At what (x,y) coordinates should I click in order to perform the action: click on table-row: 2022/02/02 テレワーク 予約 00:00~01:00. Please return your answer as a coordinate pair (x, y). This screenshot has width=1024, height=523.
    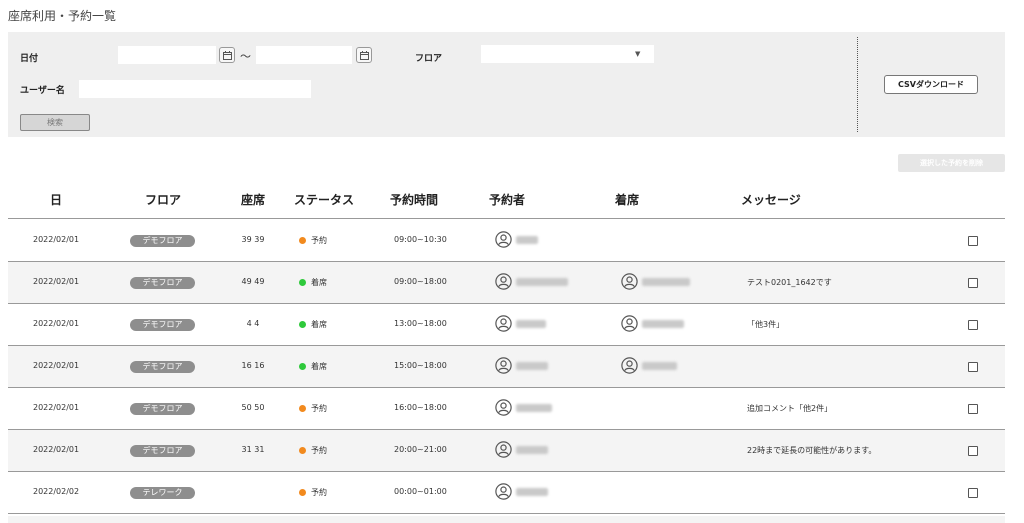
    Looking at the image, I should click on (506, 493).